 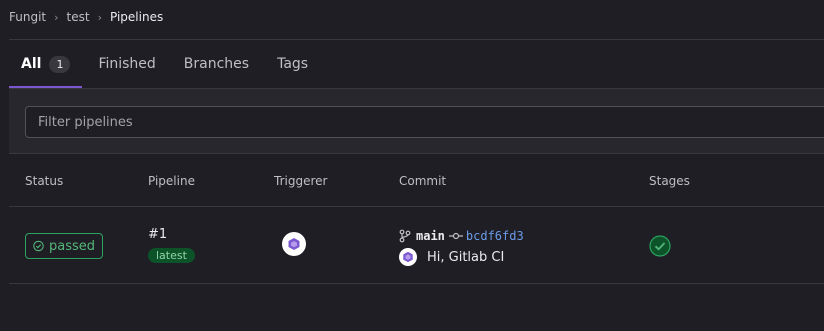 I want to click on tab-finished-label: Finished, so click(x=127, y=64).